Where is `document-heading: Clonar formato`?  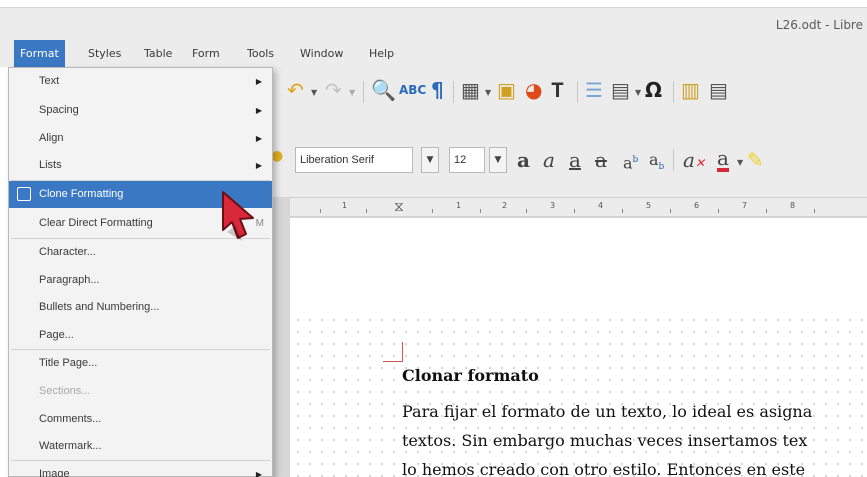 document-heading: Clonar formato is located at coordinates (470, 375).